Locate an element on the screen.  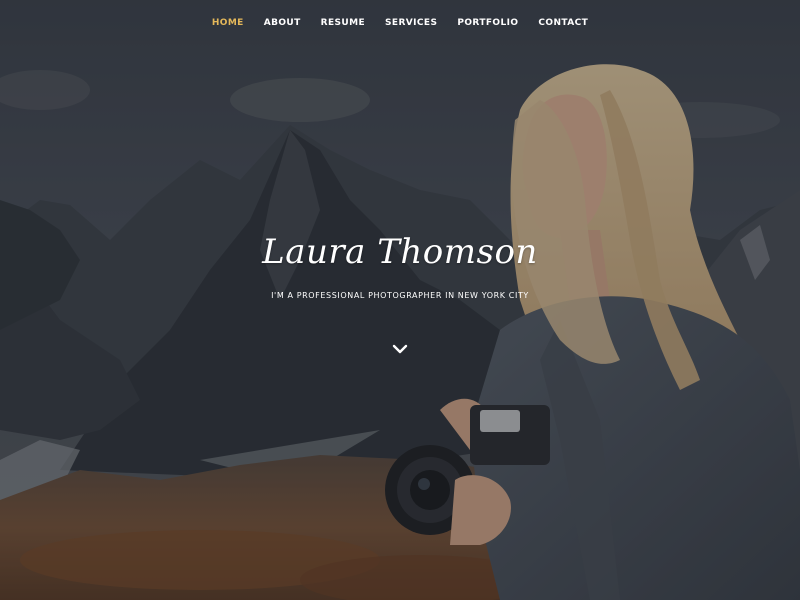
nav-item-contact: CONTACT is located at coordinates (563, 23).